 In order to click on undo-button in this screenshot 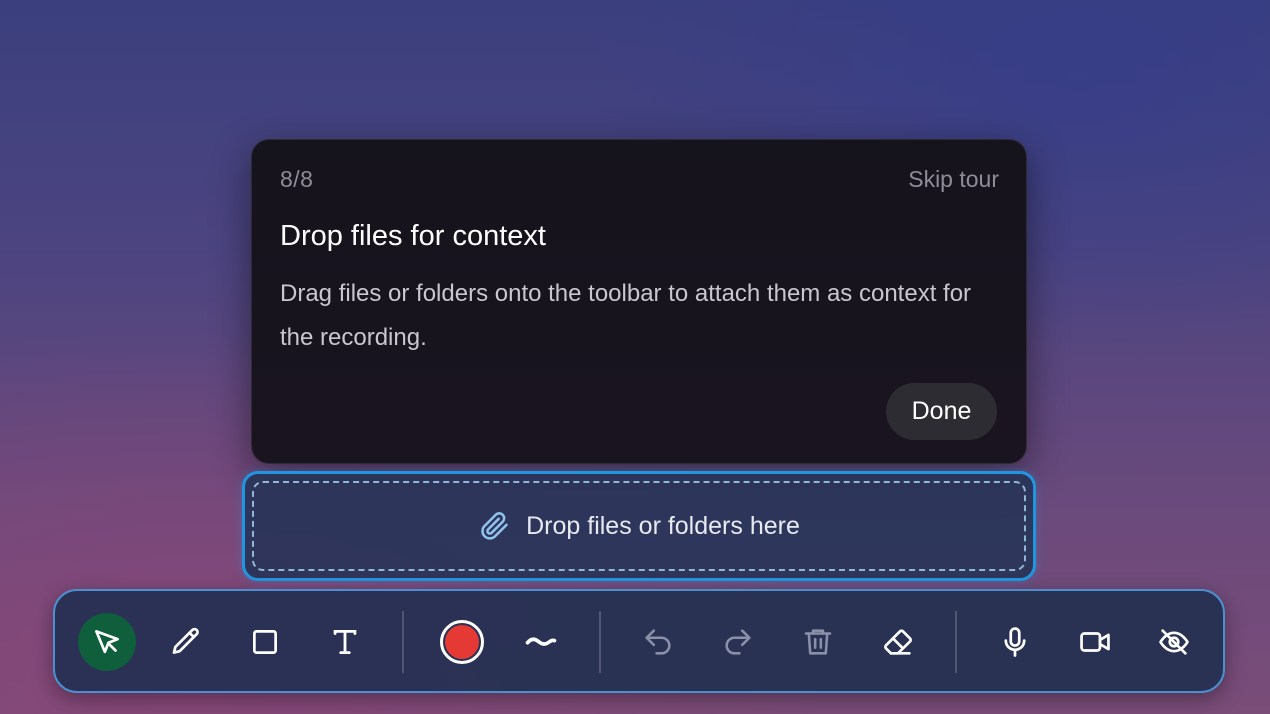, I will do `click(658, 642)`.